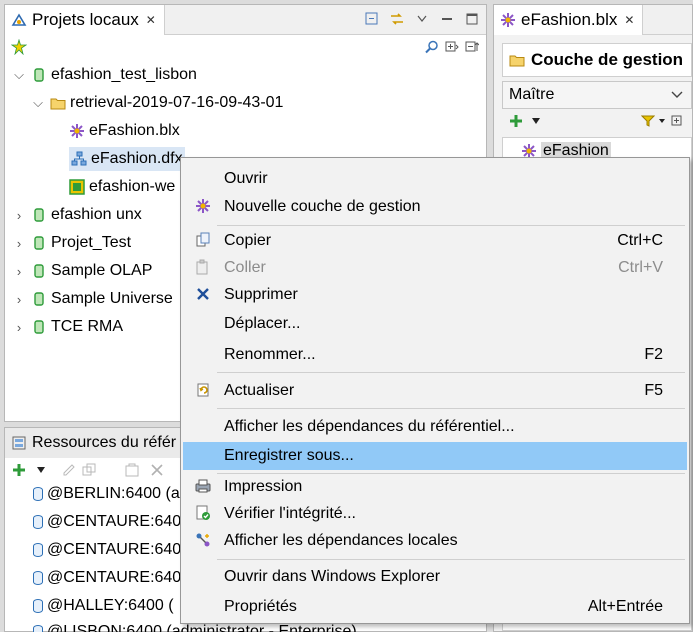 This screenshot has width=693, height=632. Describe the element at coordinates (124, 131) in the screenshot. I see `tree-item-efashion-blx: eFashion.blx` at that location.